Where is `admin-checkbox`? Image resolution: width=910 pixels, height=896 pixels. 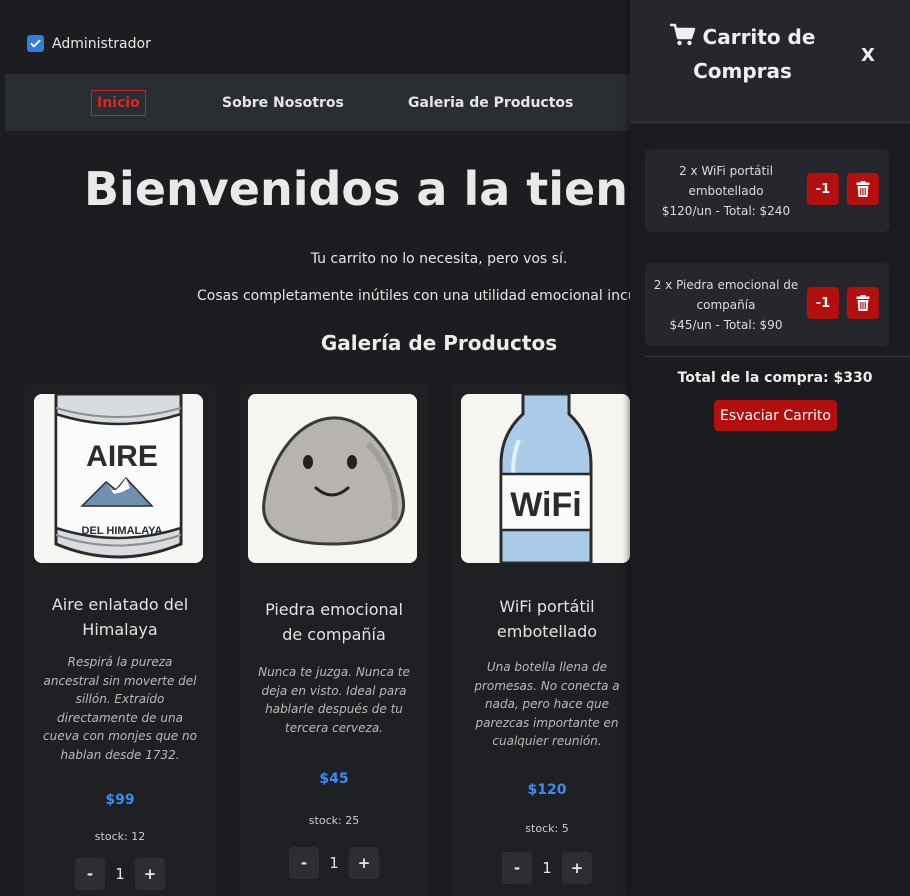 admin-checkbox is located at coordinates (35, 43).